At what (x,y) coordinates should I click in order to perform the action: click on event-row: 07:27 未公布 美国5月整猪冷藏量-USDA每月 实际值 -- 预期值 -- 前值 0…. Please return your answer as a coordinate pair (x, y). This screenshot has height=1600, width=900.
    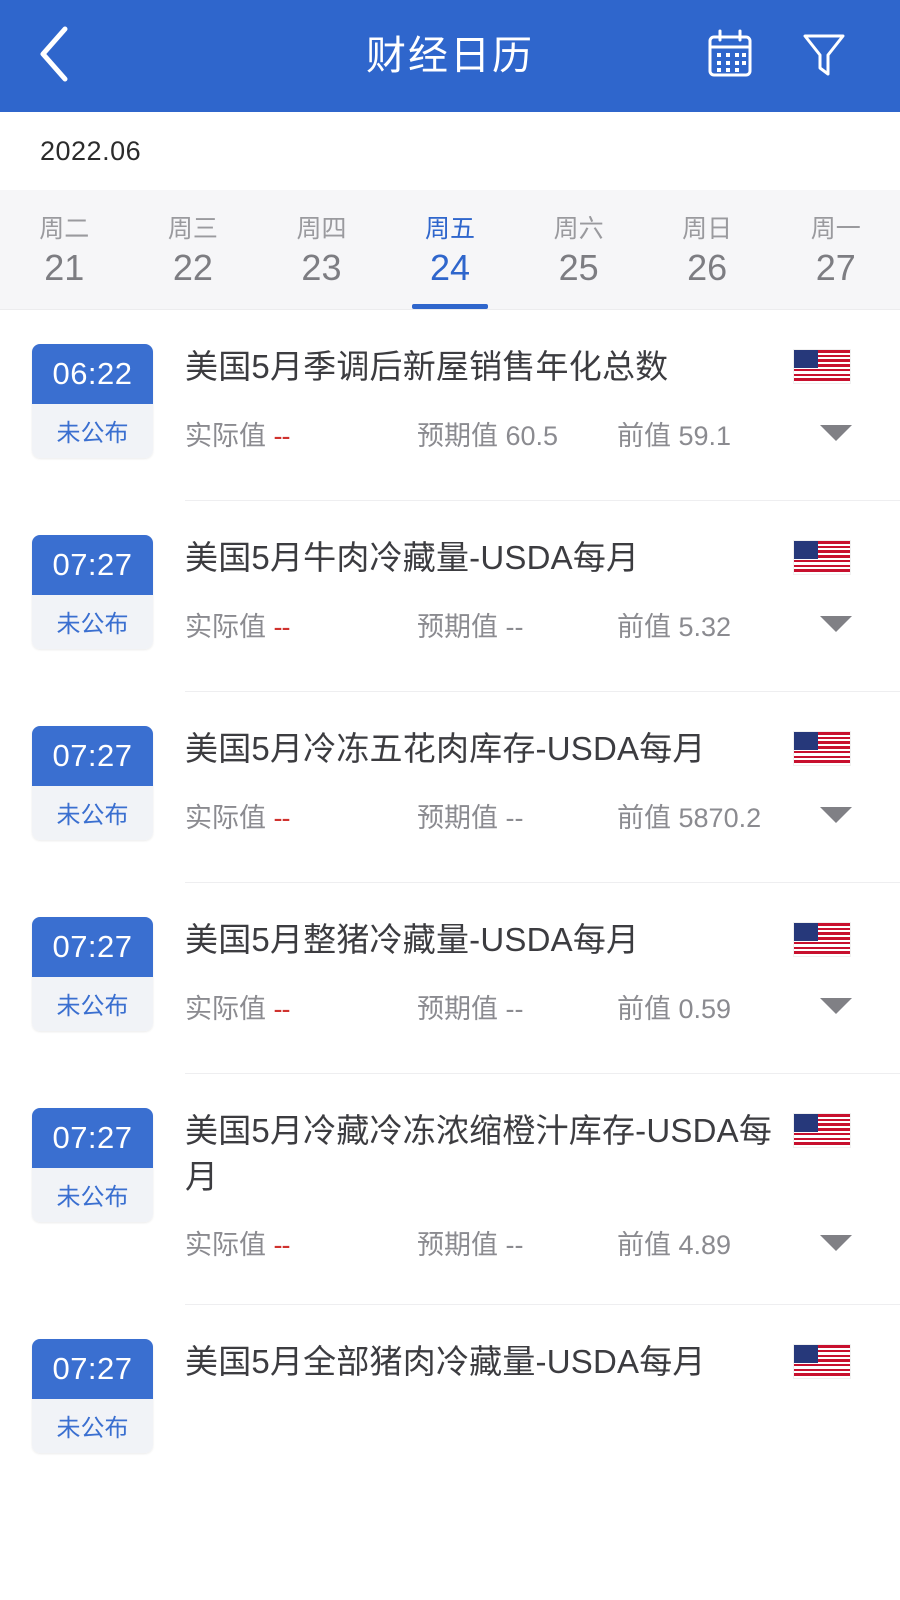
    Looking at the image, I should click on (450, 957).